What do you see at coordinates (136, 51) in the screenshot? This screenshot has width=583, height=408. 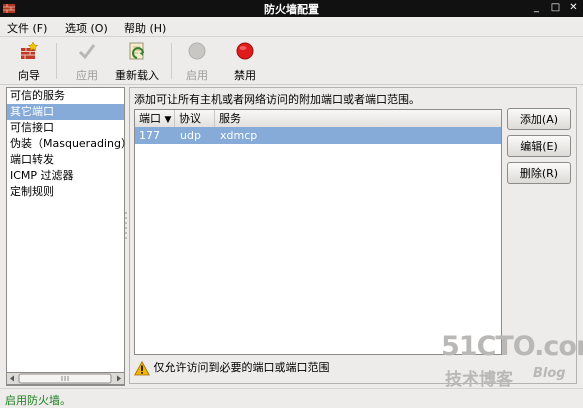 I see `reload-icon` at bounding box center [136, 51].